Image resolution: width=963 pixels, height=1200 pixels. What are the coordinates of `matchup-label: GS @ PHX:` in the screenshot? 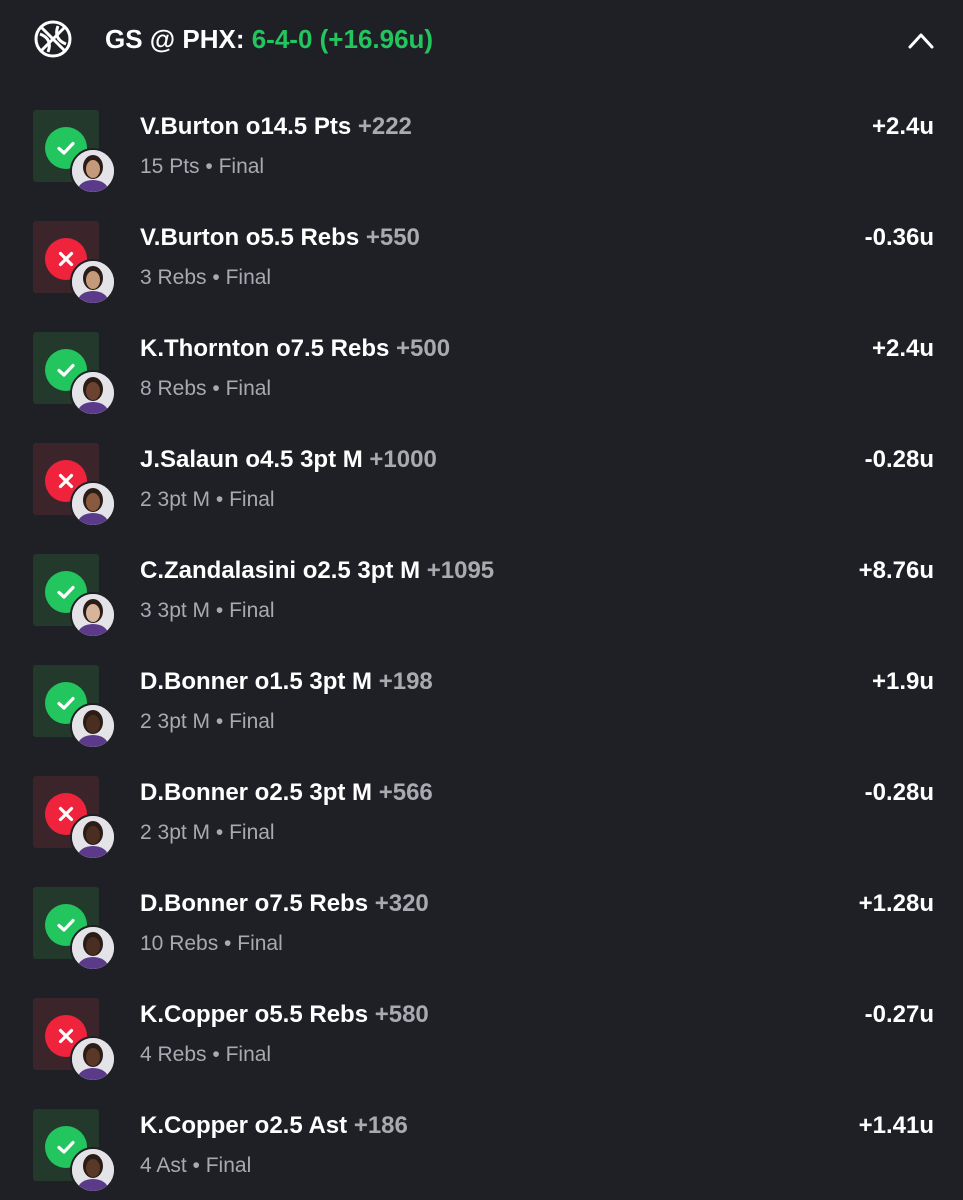 It's located at (175, 39).